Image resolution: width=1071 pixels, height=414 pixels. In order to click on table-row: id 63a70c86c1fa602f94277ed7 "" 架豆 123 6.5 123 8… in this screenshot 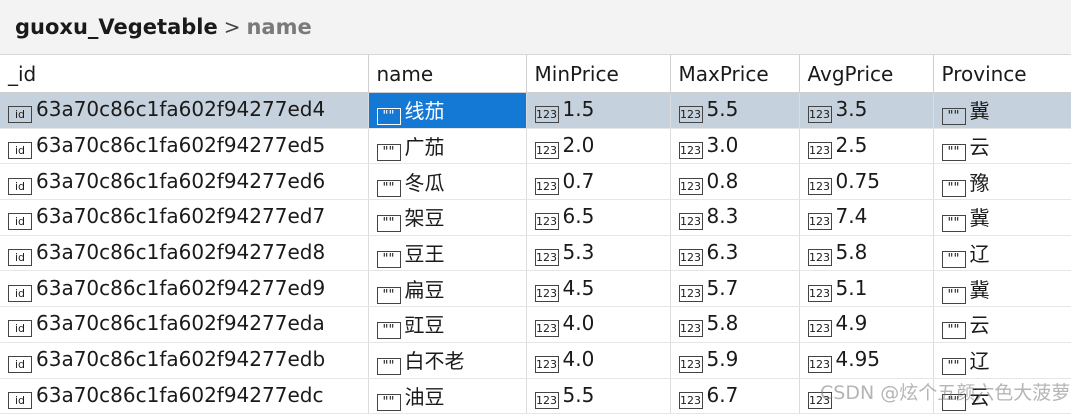, I will do `click(535, 217)`.